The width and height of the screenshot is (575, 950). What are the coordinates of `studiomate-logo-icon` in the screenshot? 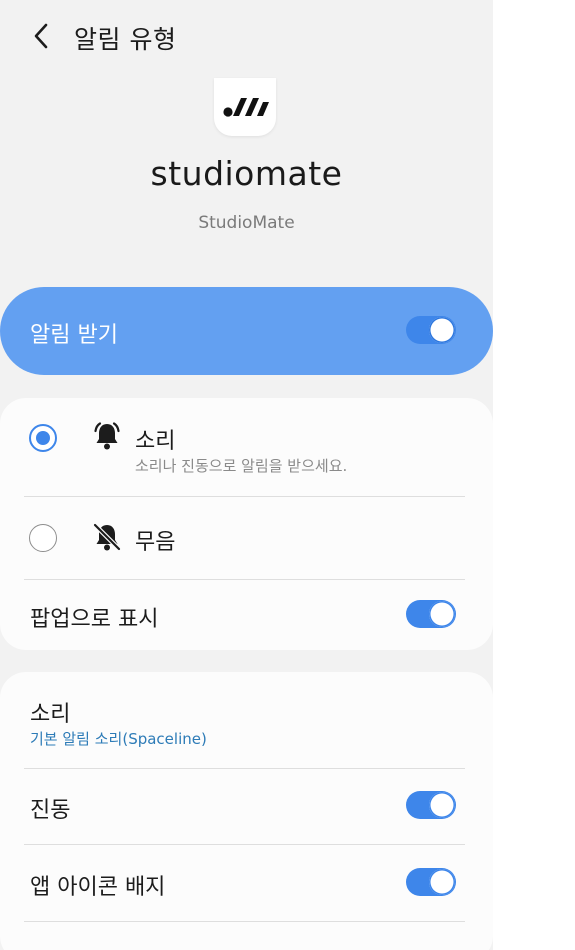 It's located at (246, 107).